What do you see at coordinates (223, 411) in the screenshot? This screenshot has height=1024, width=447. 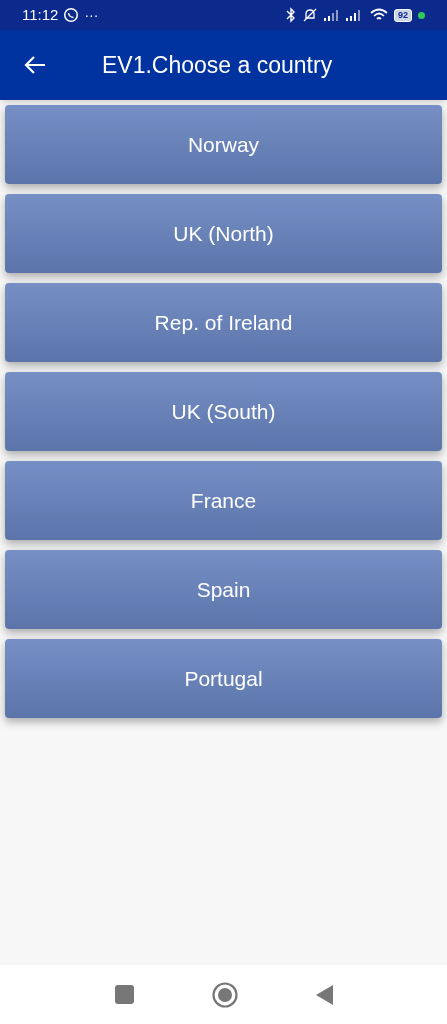 I see `country-button: UK (South)` at bounding box center [223, 411].